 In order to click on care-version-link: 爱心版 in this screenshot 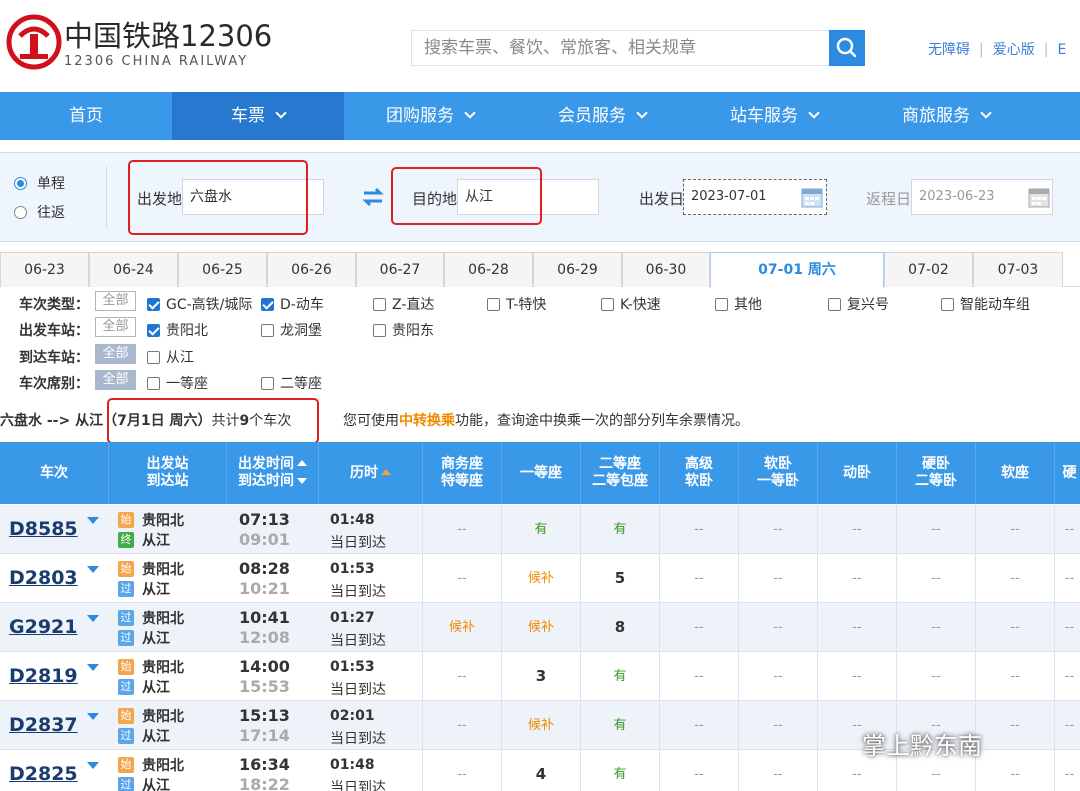, I will do `click(1014, 50)`.